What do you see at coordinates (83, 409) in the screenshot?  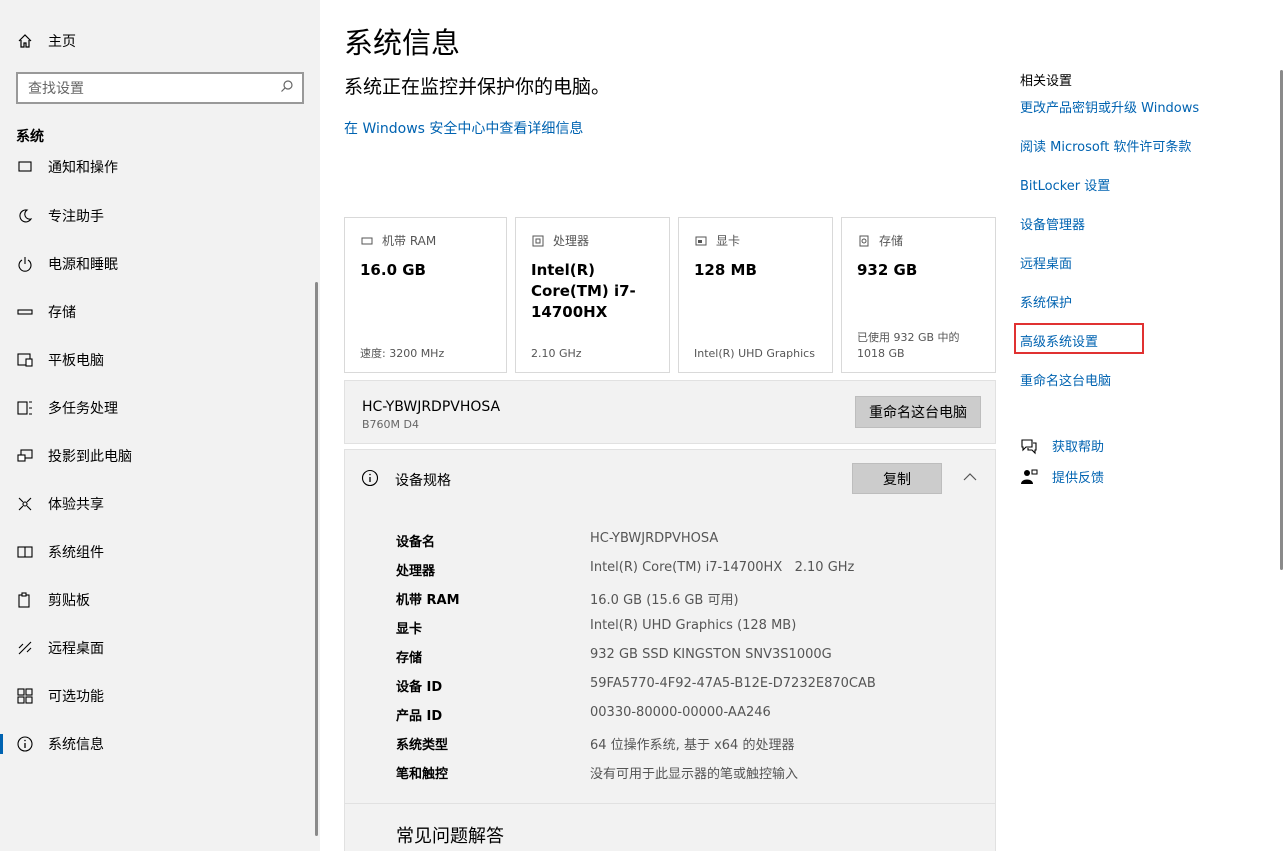 I see `sidebar-item-label: 多任务处理` at bounding box center [83, 409].